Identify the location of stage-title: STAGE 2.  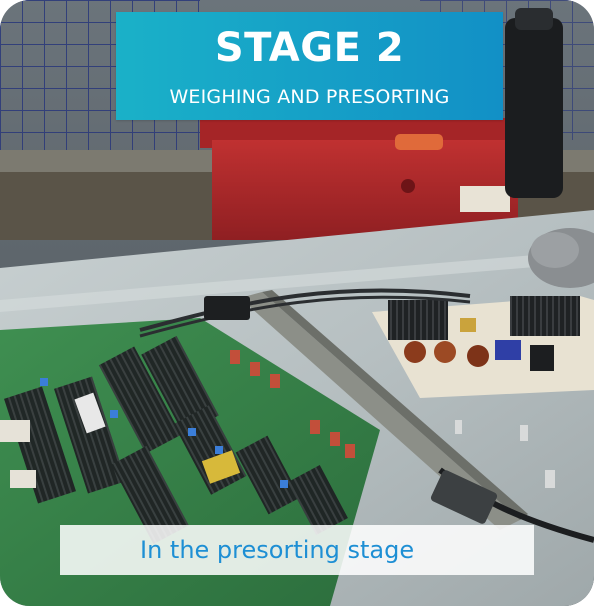
(309, 48).